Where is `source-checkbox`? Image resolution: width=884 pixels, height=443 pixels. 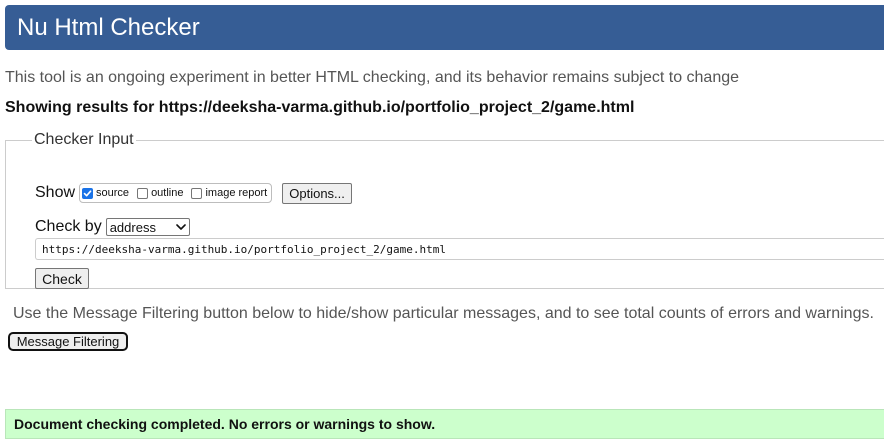
source-checkbox is located at coordinates (88, 193).